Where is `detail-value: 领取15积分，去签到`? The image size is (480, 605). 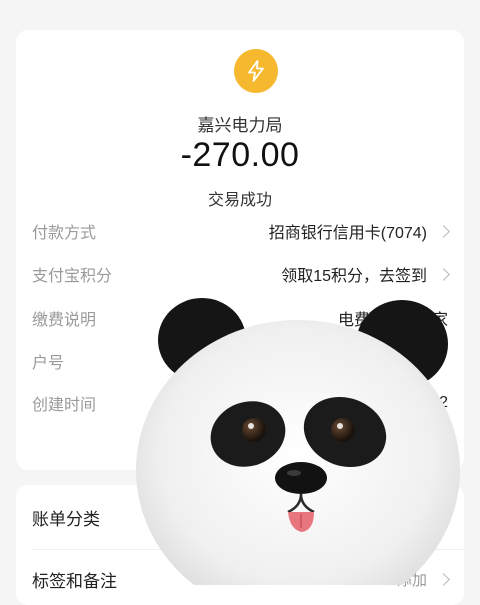
detail-value: 领取15积分，去签到 is located at coordinates (354, 276).